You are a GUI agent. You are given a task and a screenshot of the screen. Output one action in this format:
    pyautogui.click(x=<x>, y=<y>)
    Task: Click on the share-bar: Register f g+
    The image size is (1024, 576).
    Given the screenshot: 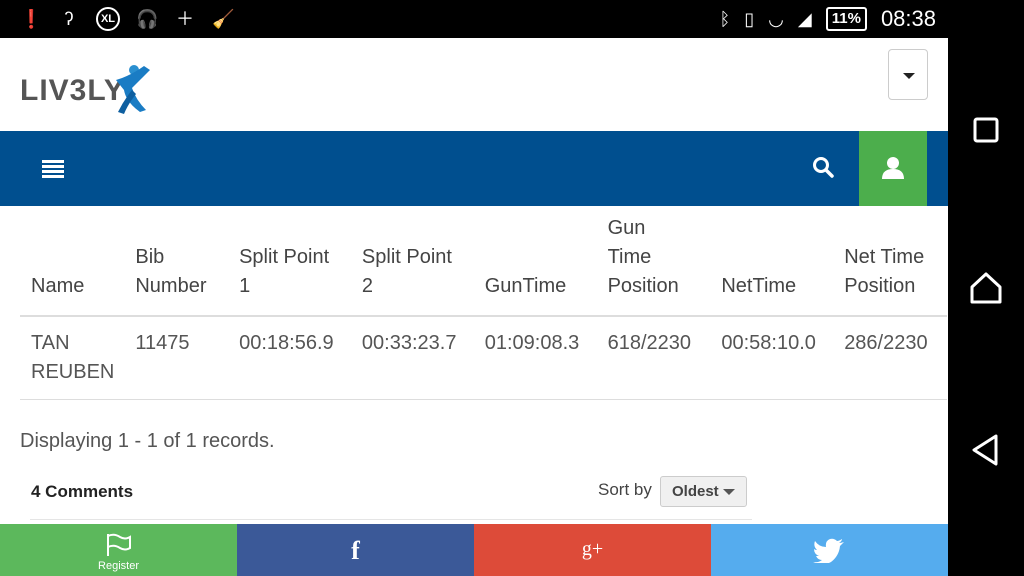 What is the action you would take?
    pyautogui.click(x=474, y=550)
    